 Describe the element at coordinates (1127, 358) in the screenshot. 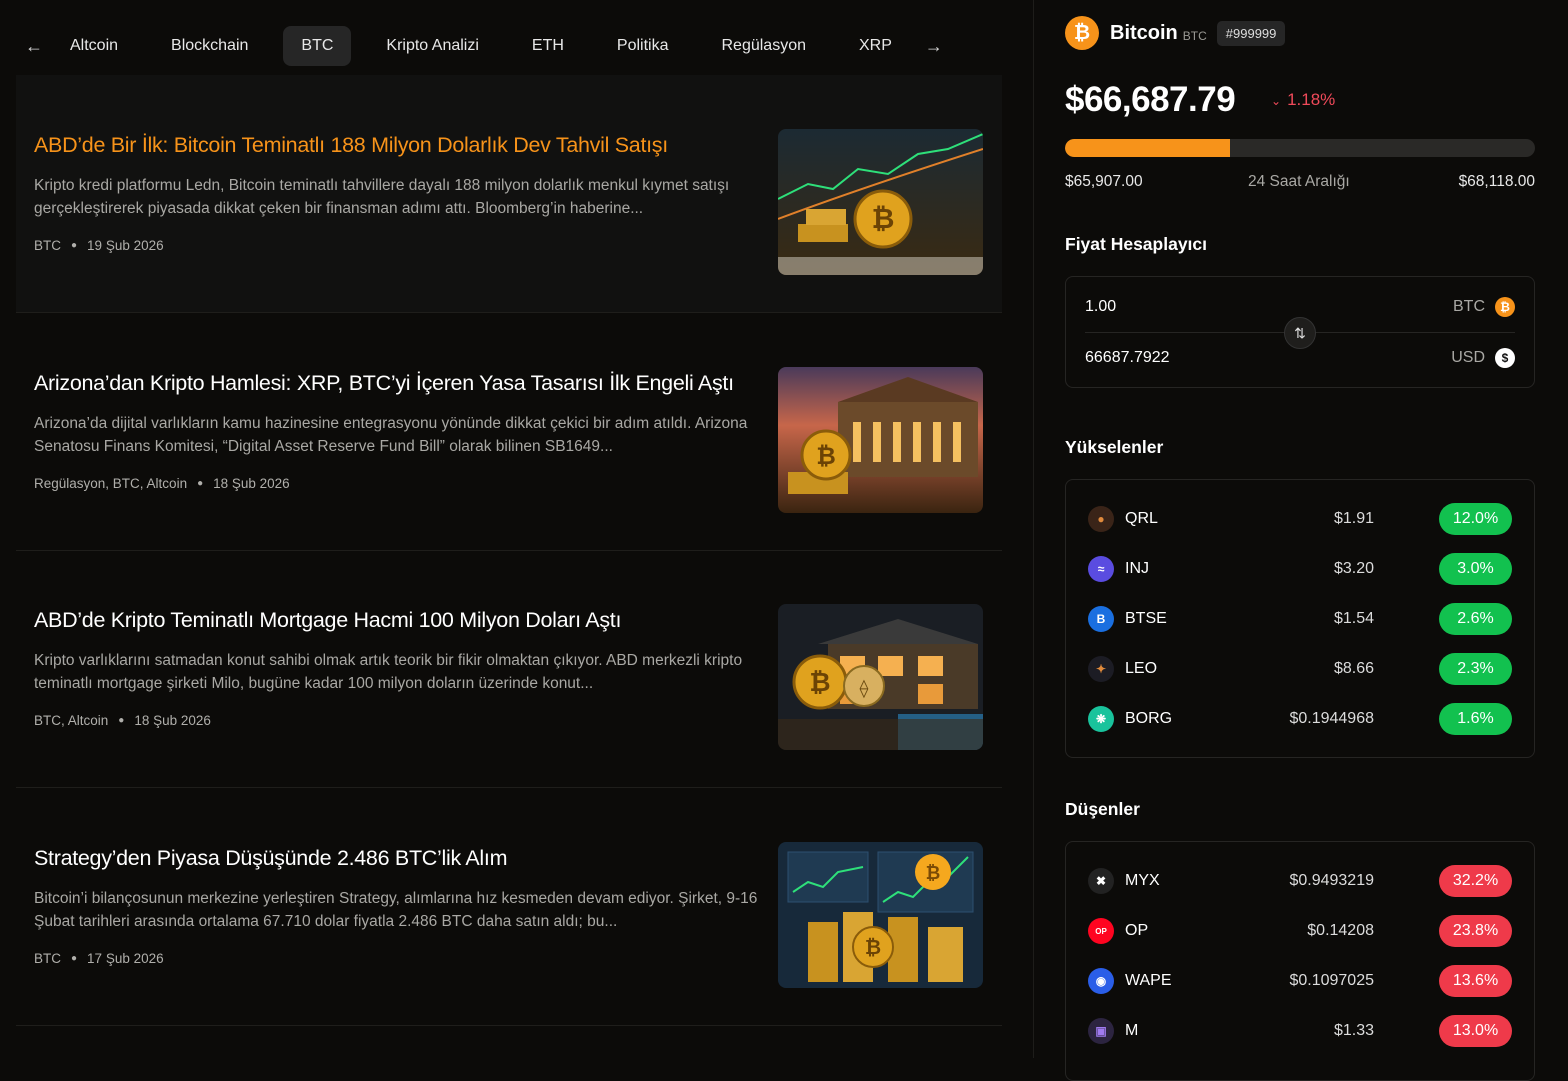

I see `result-input: 66687.7922` at that location.